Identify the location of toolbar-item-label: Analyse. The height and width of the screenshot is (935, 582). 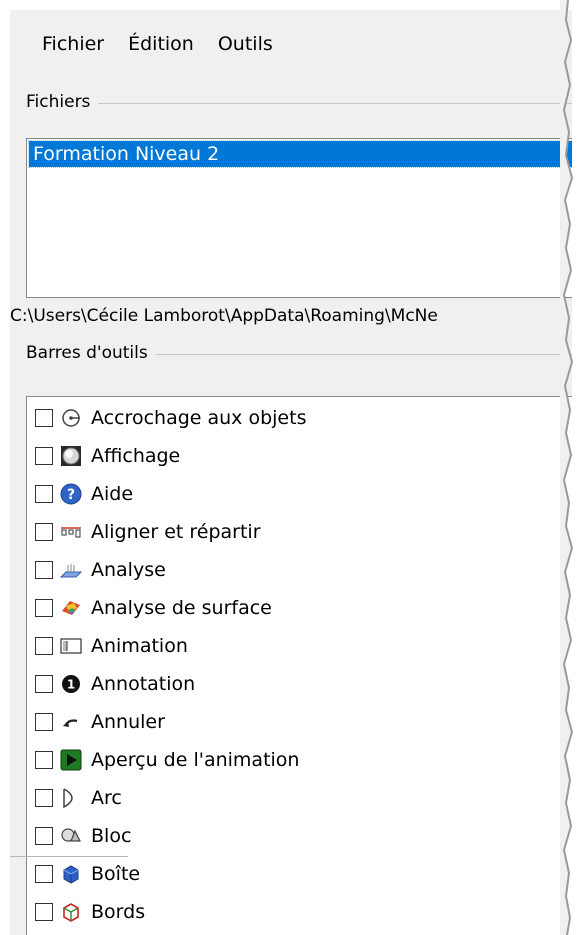
(128, 570).